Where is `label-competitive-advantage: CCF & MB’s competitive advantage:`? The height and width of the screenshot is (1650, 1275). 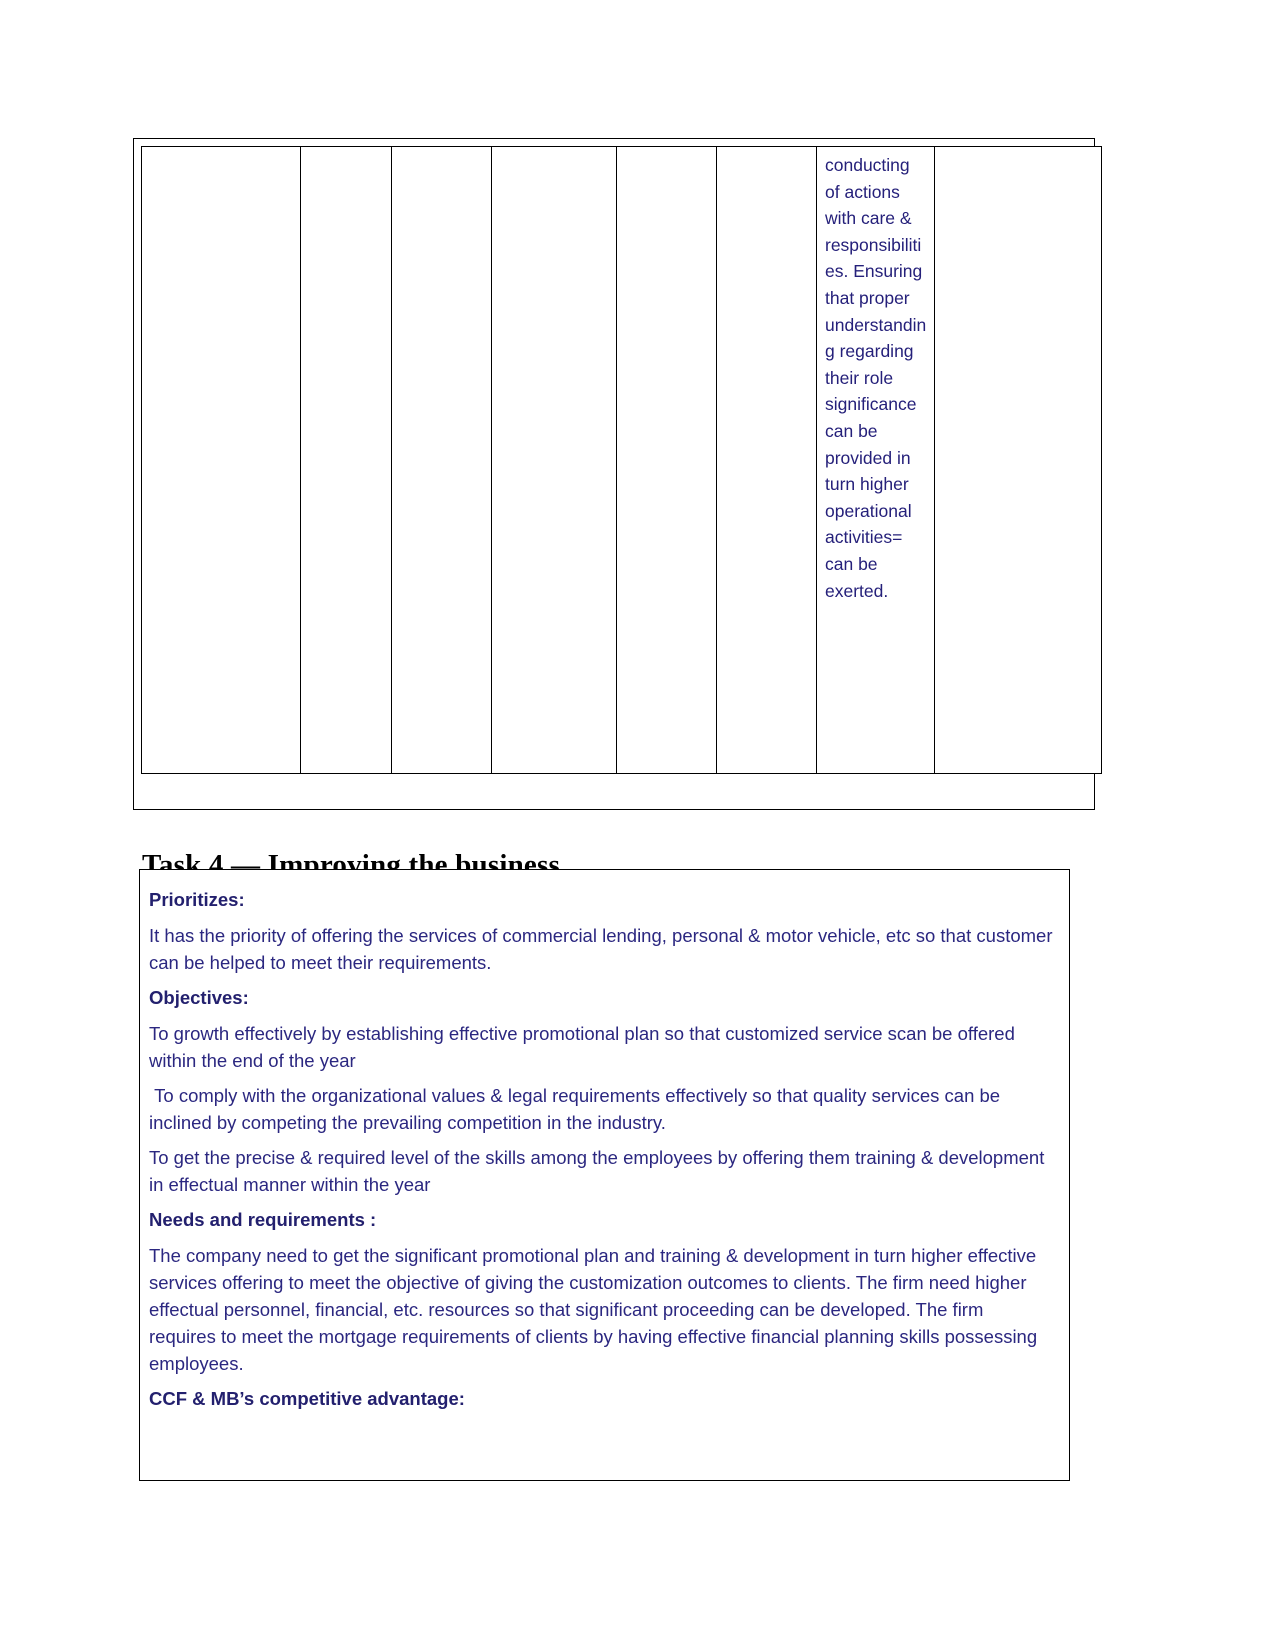 label-competitive-advantage: CCF & MB’s competitive advantage: is located at coordinates (307, 1398).